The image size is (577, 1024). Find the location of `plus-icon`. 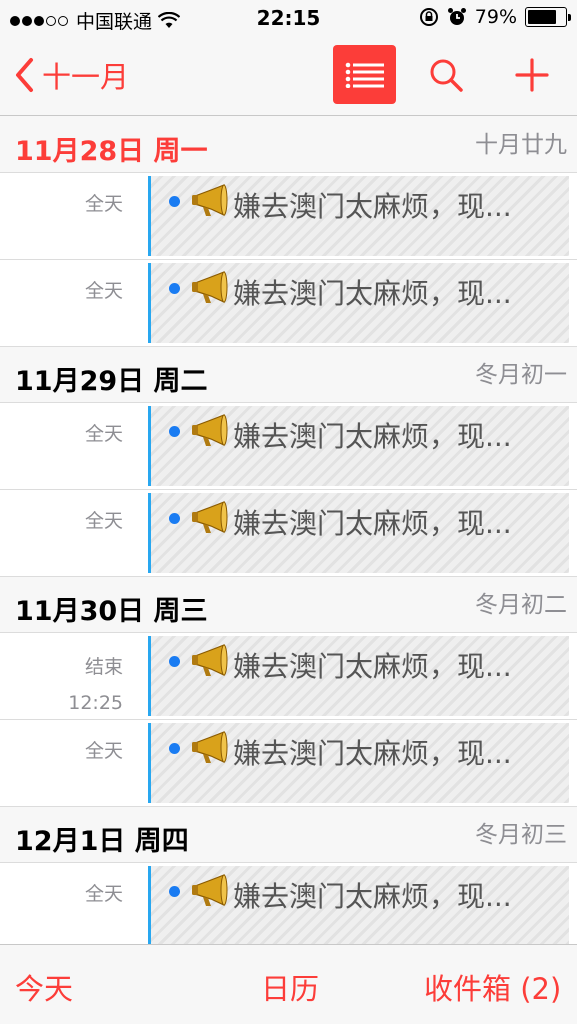

plus-icon is located at coordinates (532, 75).